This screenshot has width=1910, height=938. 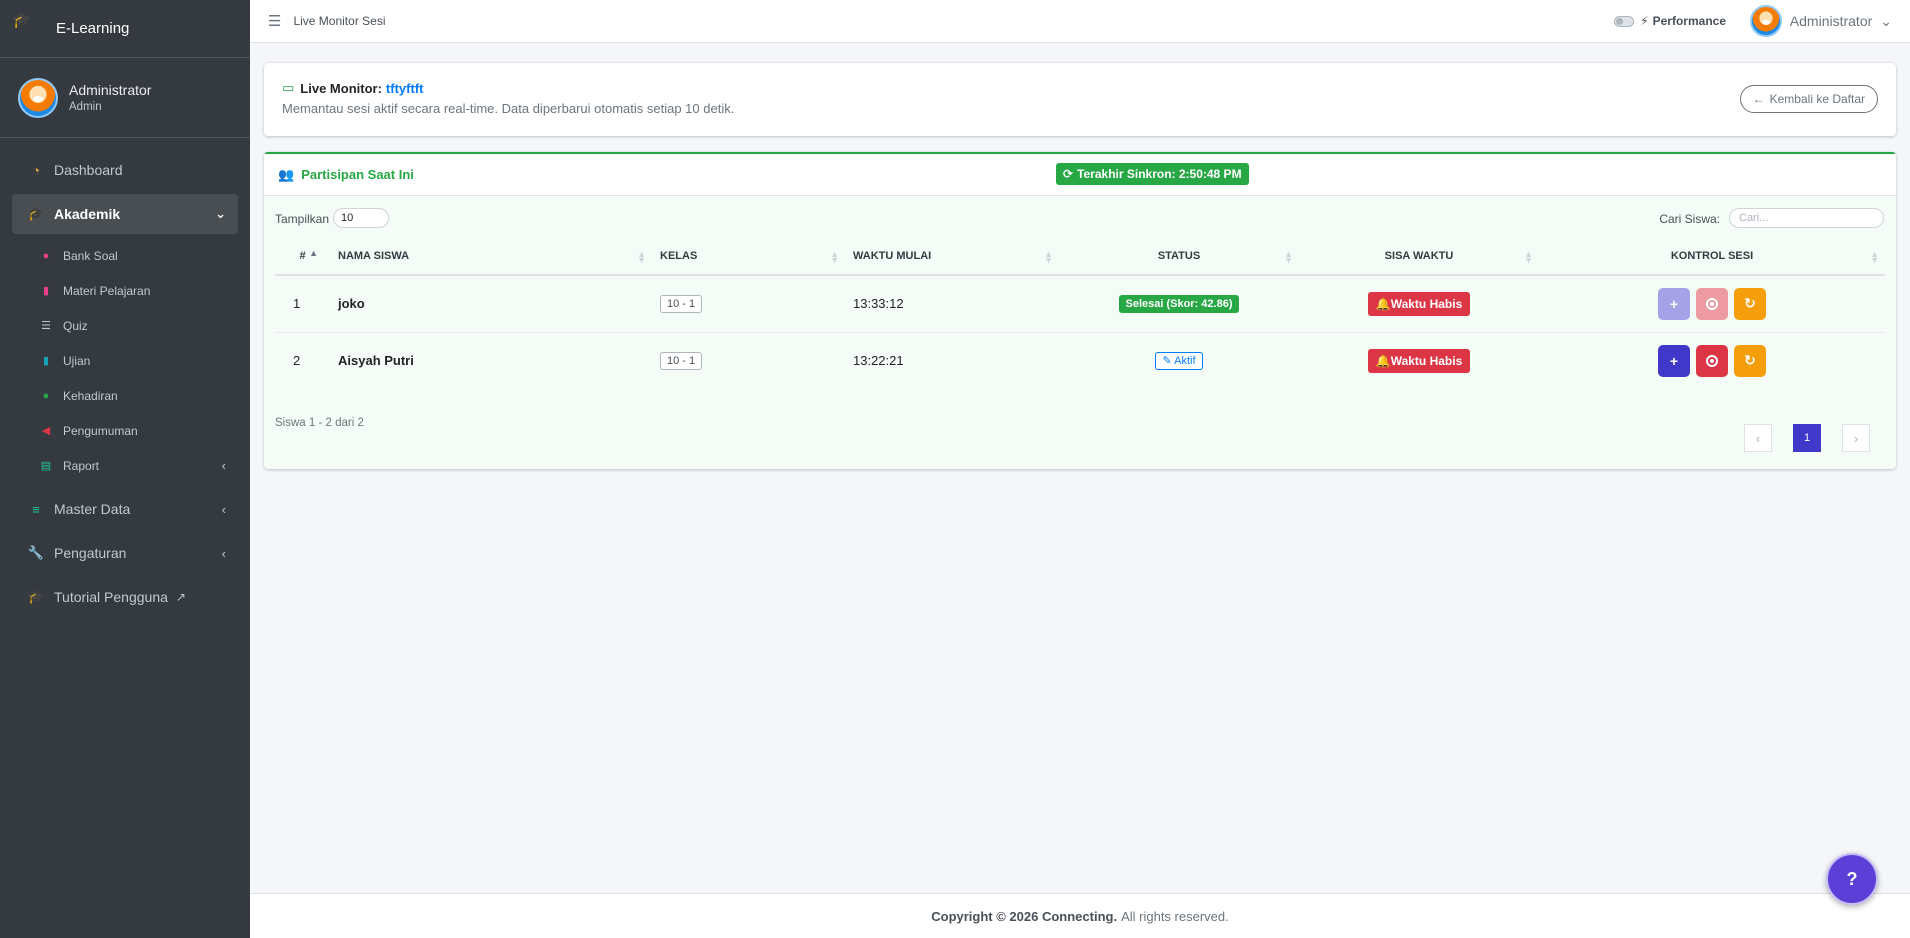 What do you see at coordinates (1419, 303) in the screenshot?
I see `remaining-time-badge: 🔔Waktu Habis` at bounding box center [1419, 303].